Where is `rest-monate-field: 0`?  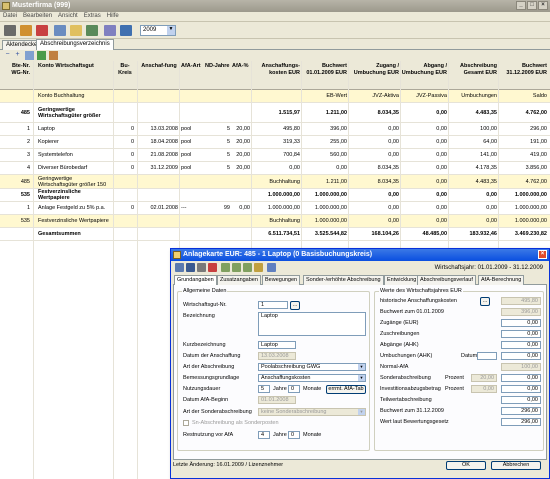
rest-monate-field: 0 is located at coordinates (294, 435).